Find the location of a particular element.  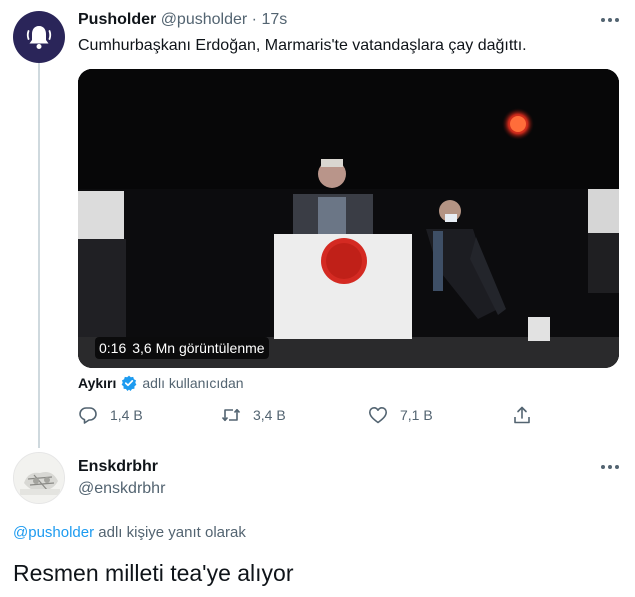

bell-icon is located at coordinates (39, 37).